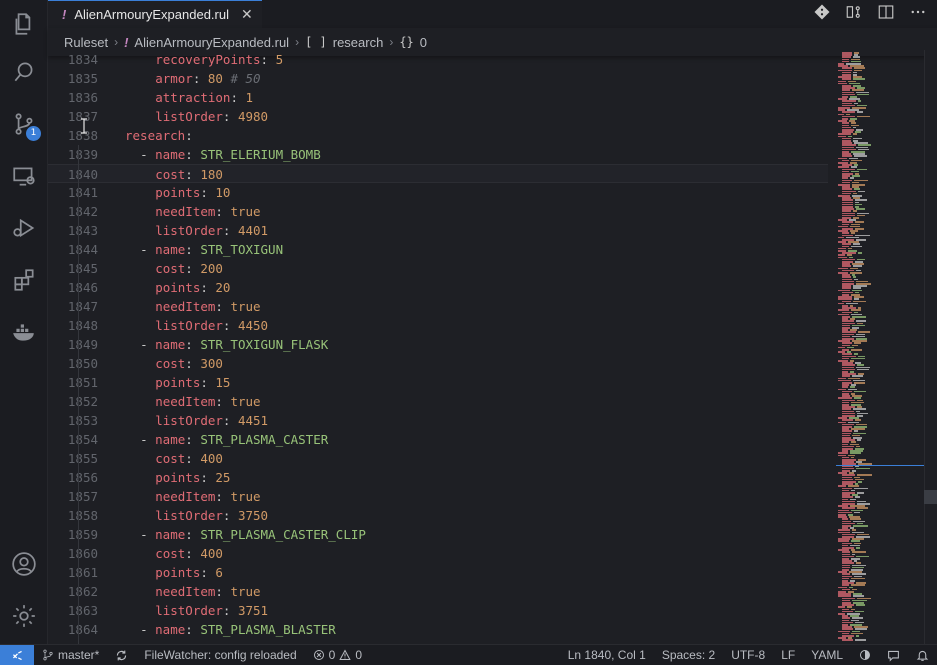 Image resolution: width=937 pixels, height=665 pixels. What do you see at coordinates (438, 192) in the screenshot?
I see `code-line: 1841 points: 10` at bounding box center [438, 192].